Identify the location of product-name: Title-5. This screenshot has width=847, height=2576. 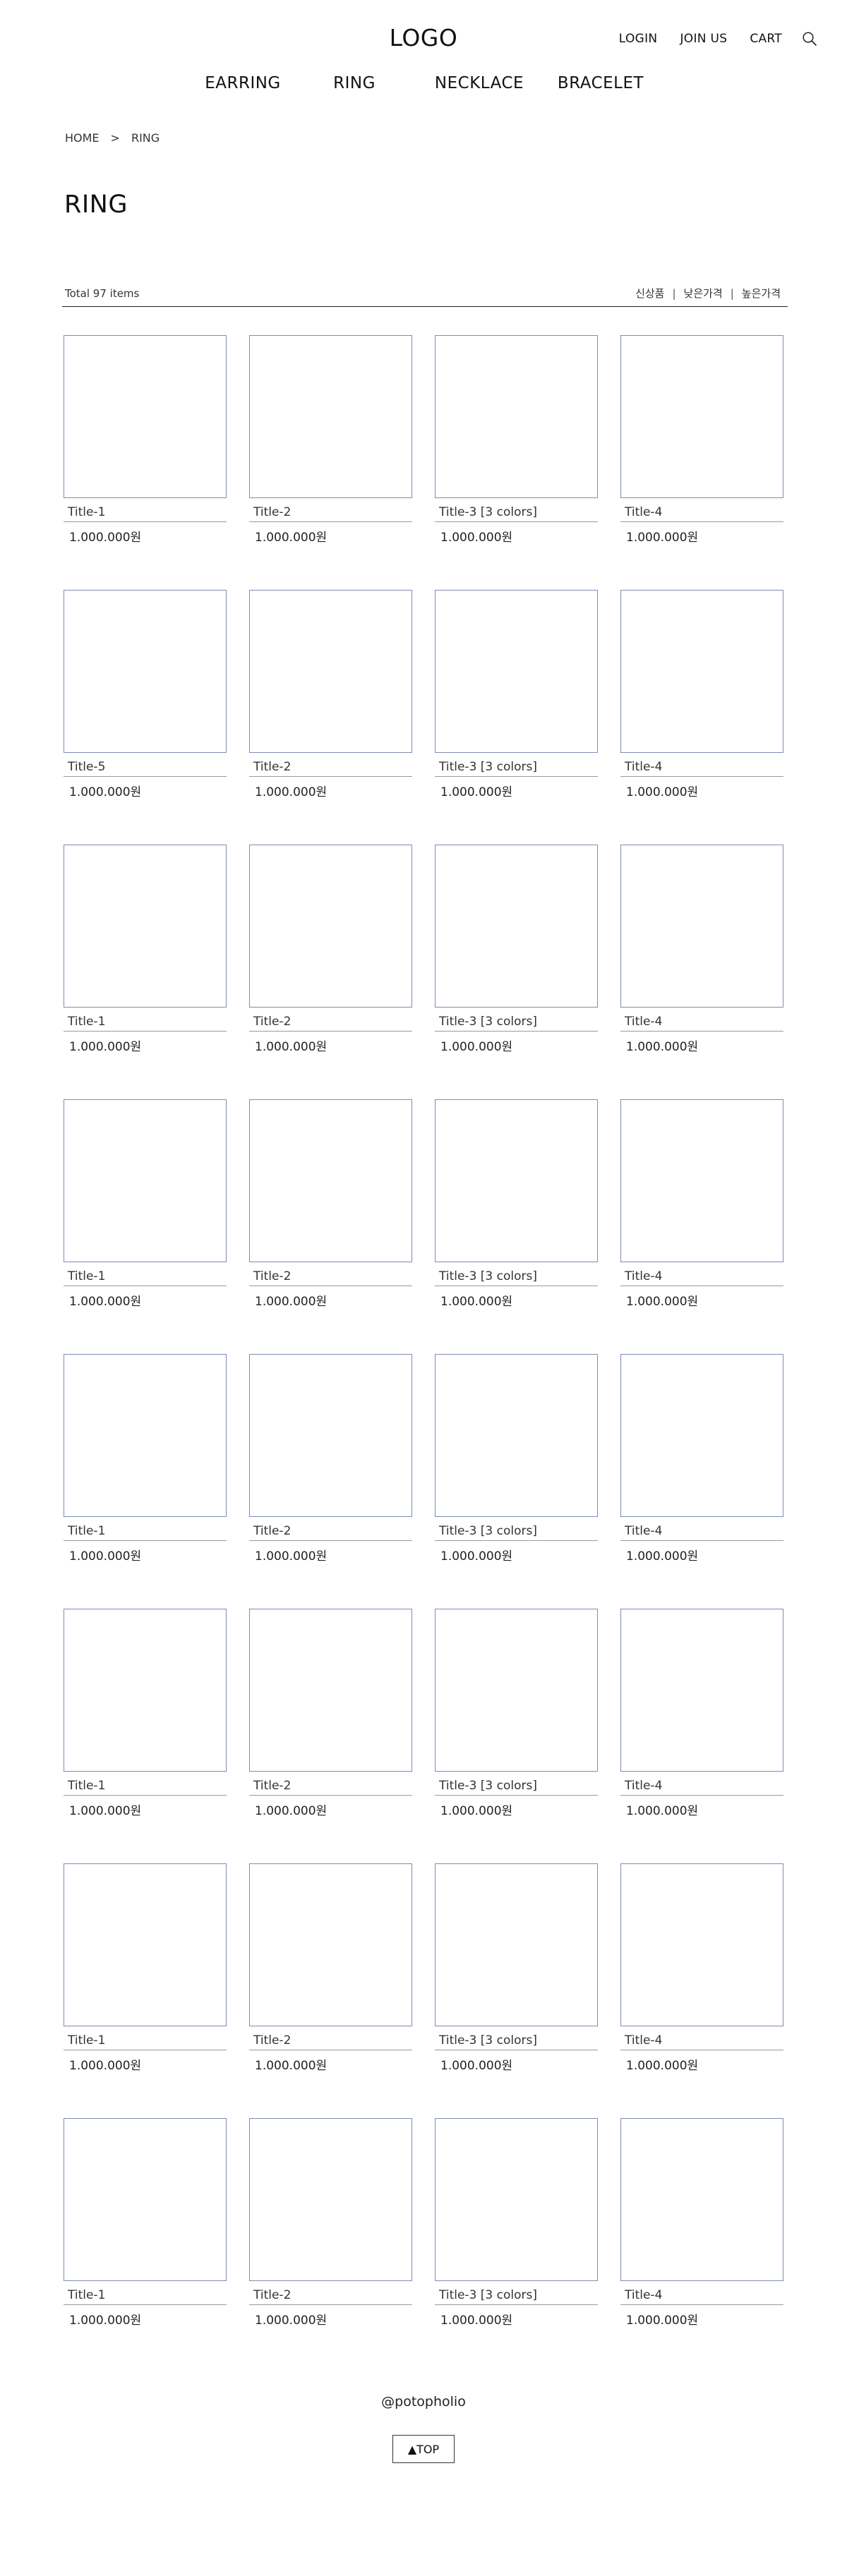
(145, 769).